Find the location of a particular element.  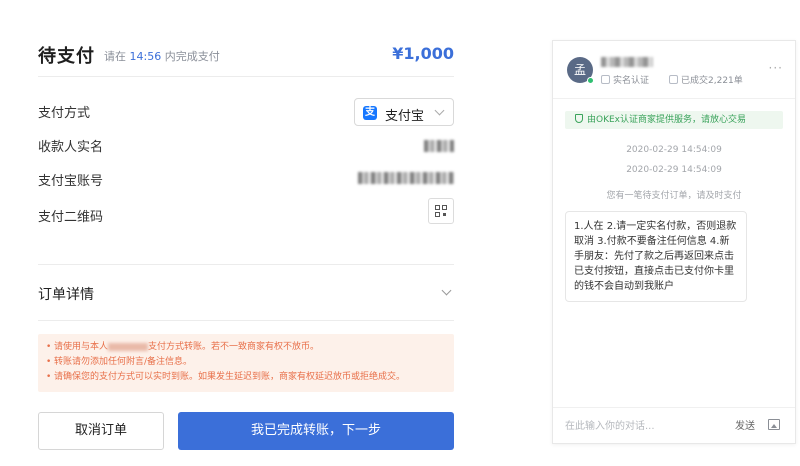

qrcode-label: 支付二维码 is located at coordinates (71, 217).